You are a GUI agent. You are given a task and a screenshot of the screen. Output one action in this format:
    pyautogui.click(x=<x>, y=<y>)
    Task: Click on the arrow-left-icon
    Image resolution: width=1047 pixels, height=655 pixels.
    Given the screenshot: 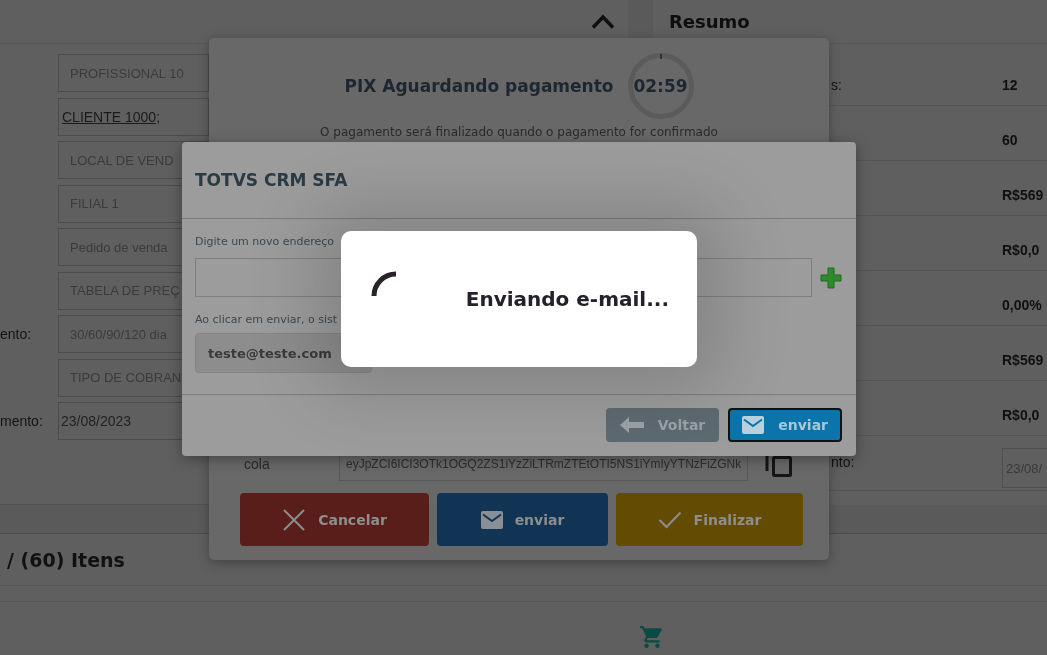 What is the action you would take?
    pyautogui.click(x=631, y=425)
    